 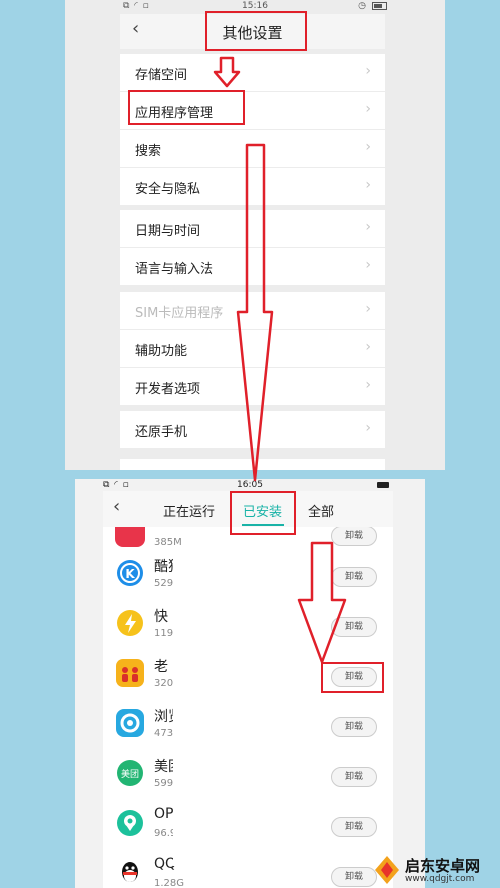 What do you see at coordinates (440, 879) in the screenshot?
I see `watermark-url: www.qdgjt.com` at bounding box center [440, 879].